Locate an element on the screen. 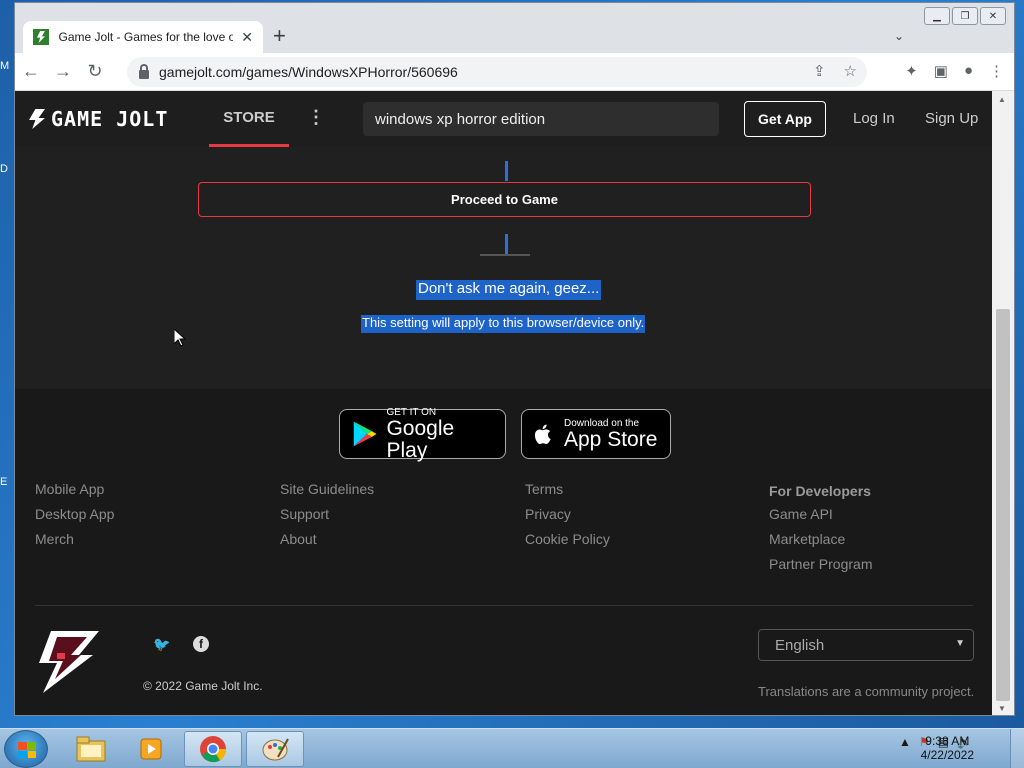 This screenshot has height=768, width=1024. footer-link-site-guidelines: Site Guidelines is located at coordinates (327, 493).